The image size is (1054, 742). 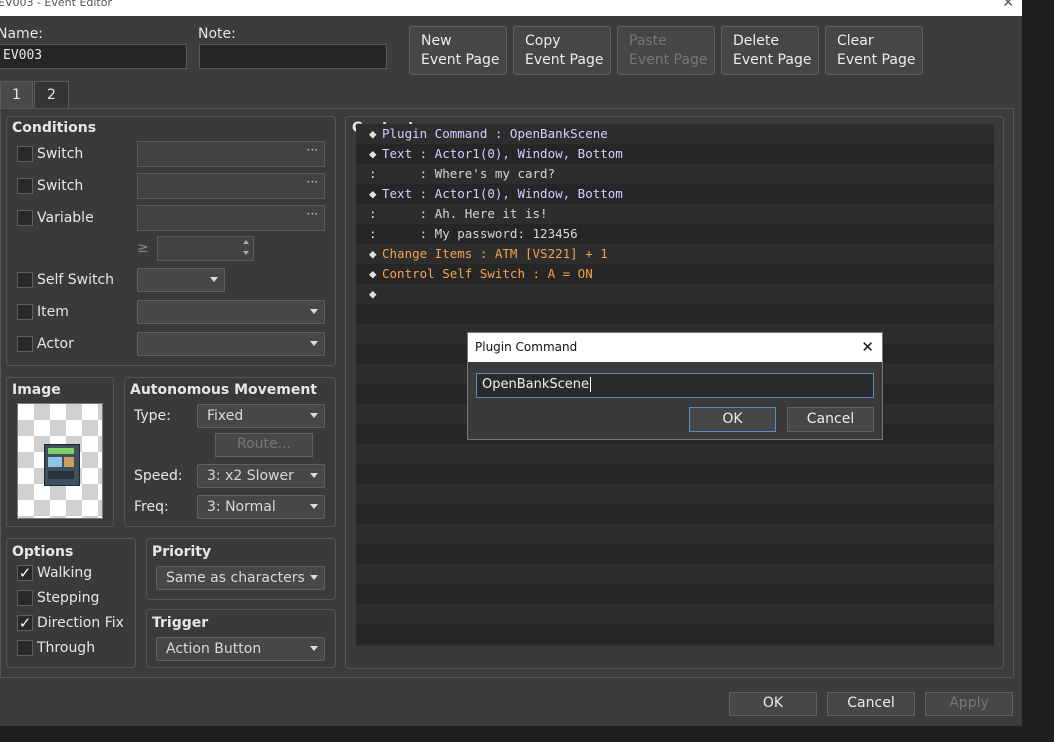 I want to click on new-button-line1: New, so click(x=436, y=41).